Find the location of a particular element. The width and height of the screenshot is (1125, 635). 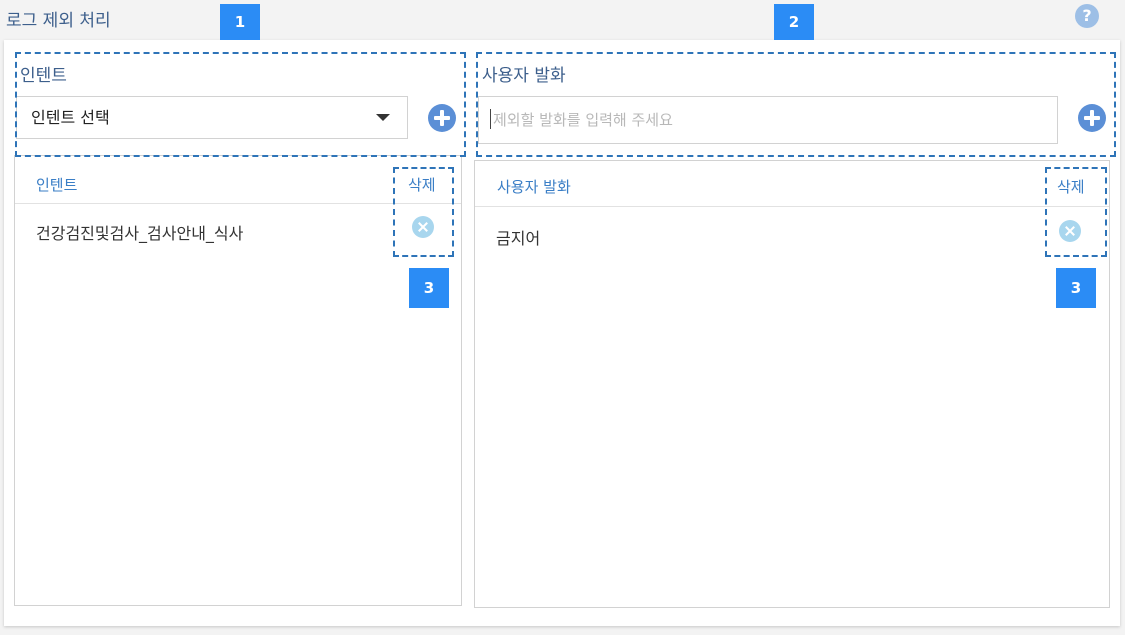

utterance-table-header-delete: 삭제 is located at coordinates (1071, 187).